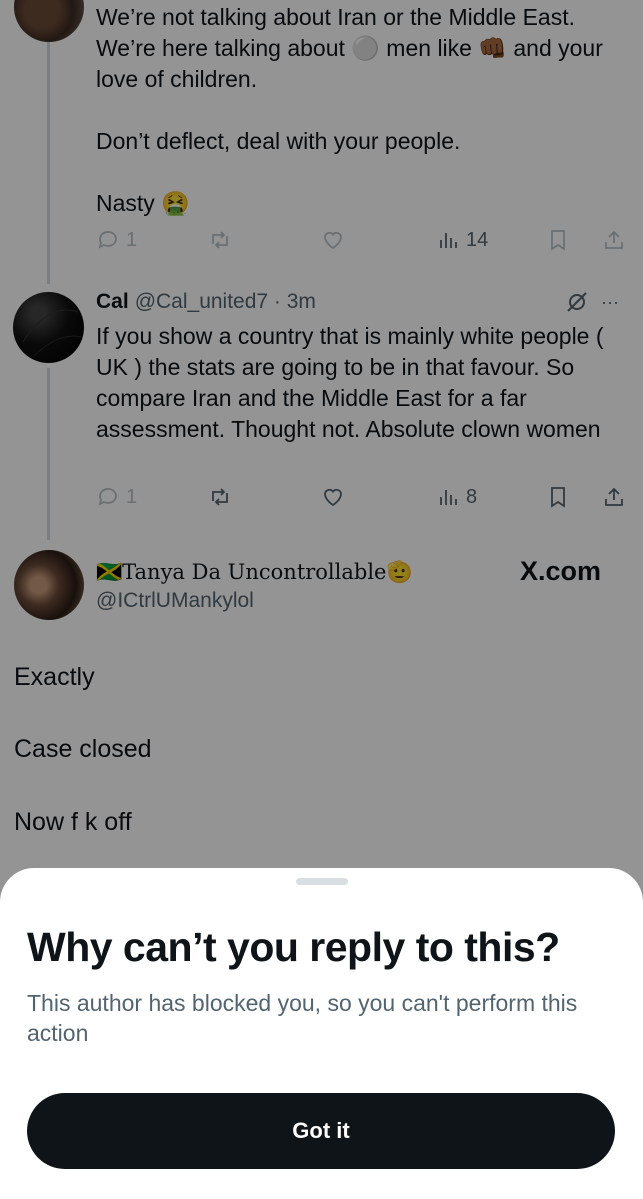 The width and height of the screenshot is (643, 1199). I want to click on sheet-title: Why can’t you reply to this?, so click(293, 947).